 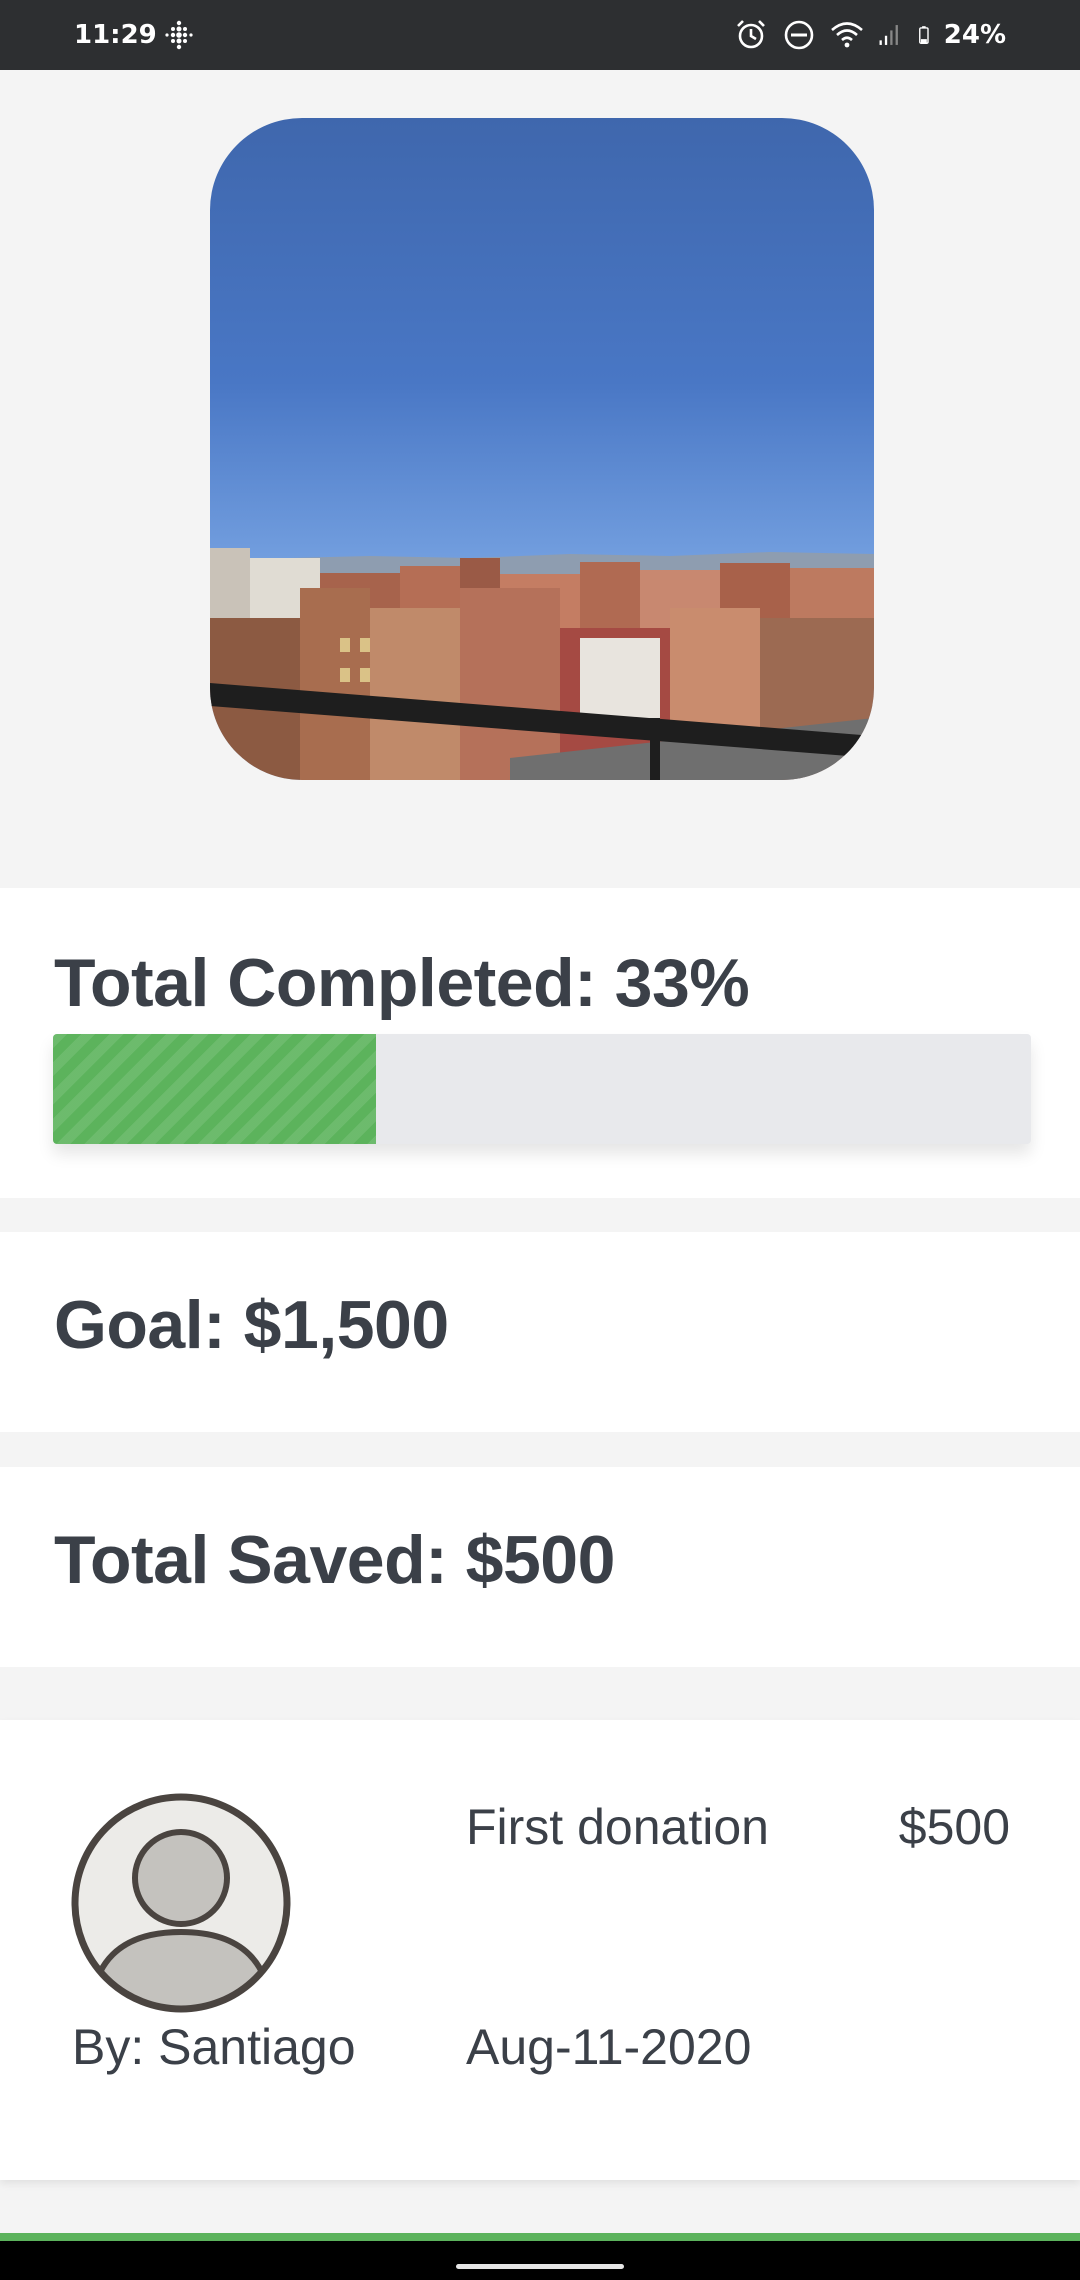 What do you see at coordinates (609, 2047) in the screenshot?
I see `donation-date: Aug-11-2020` at bounding box center [609, 2047].